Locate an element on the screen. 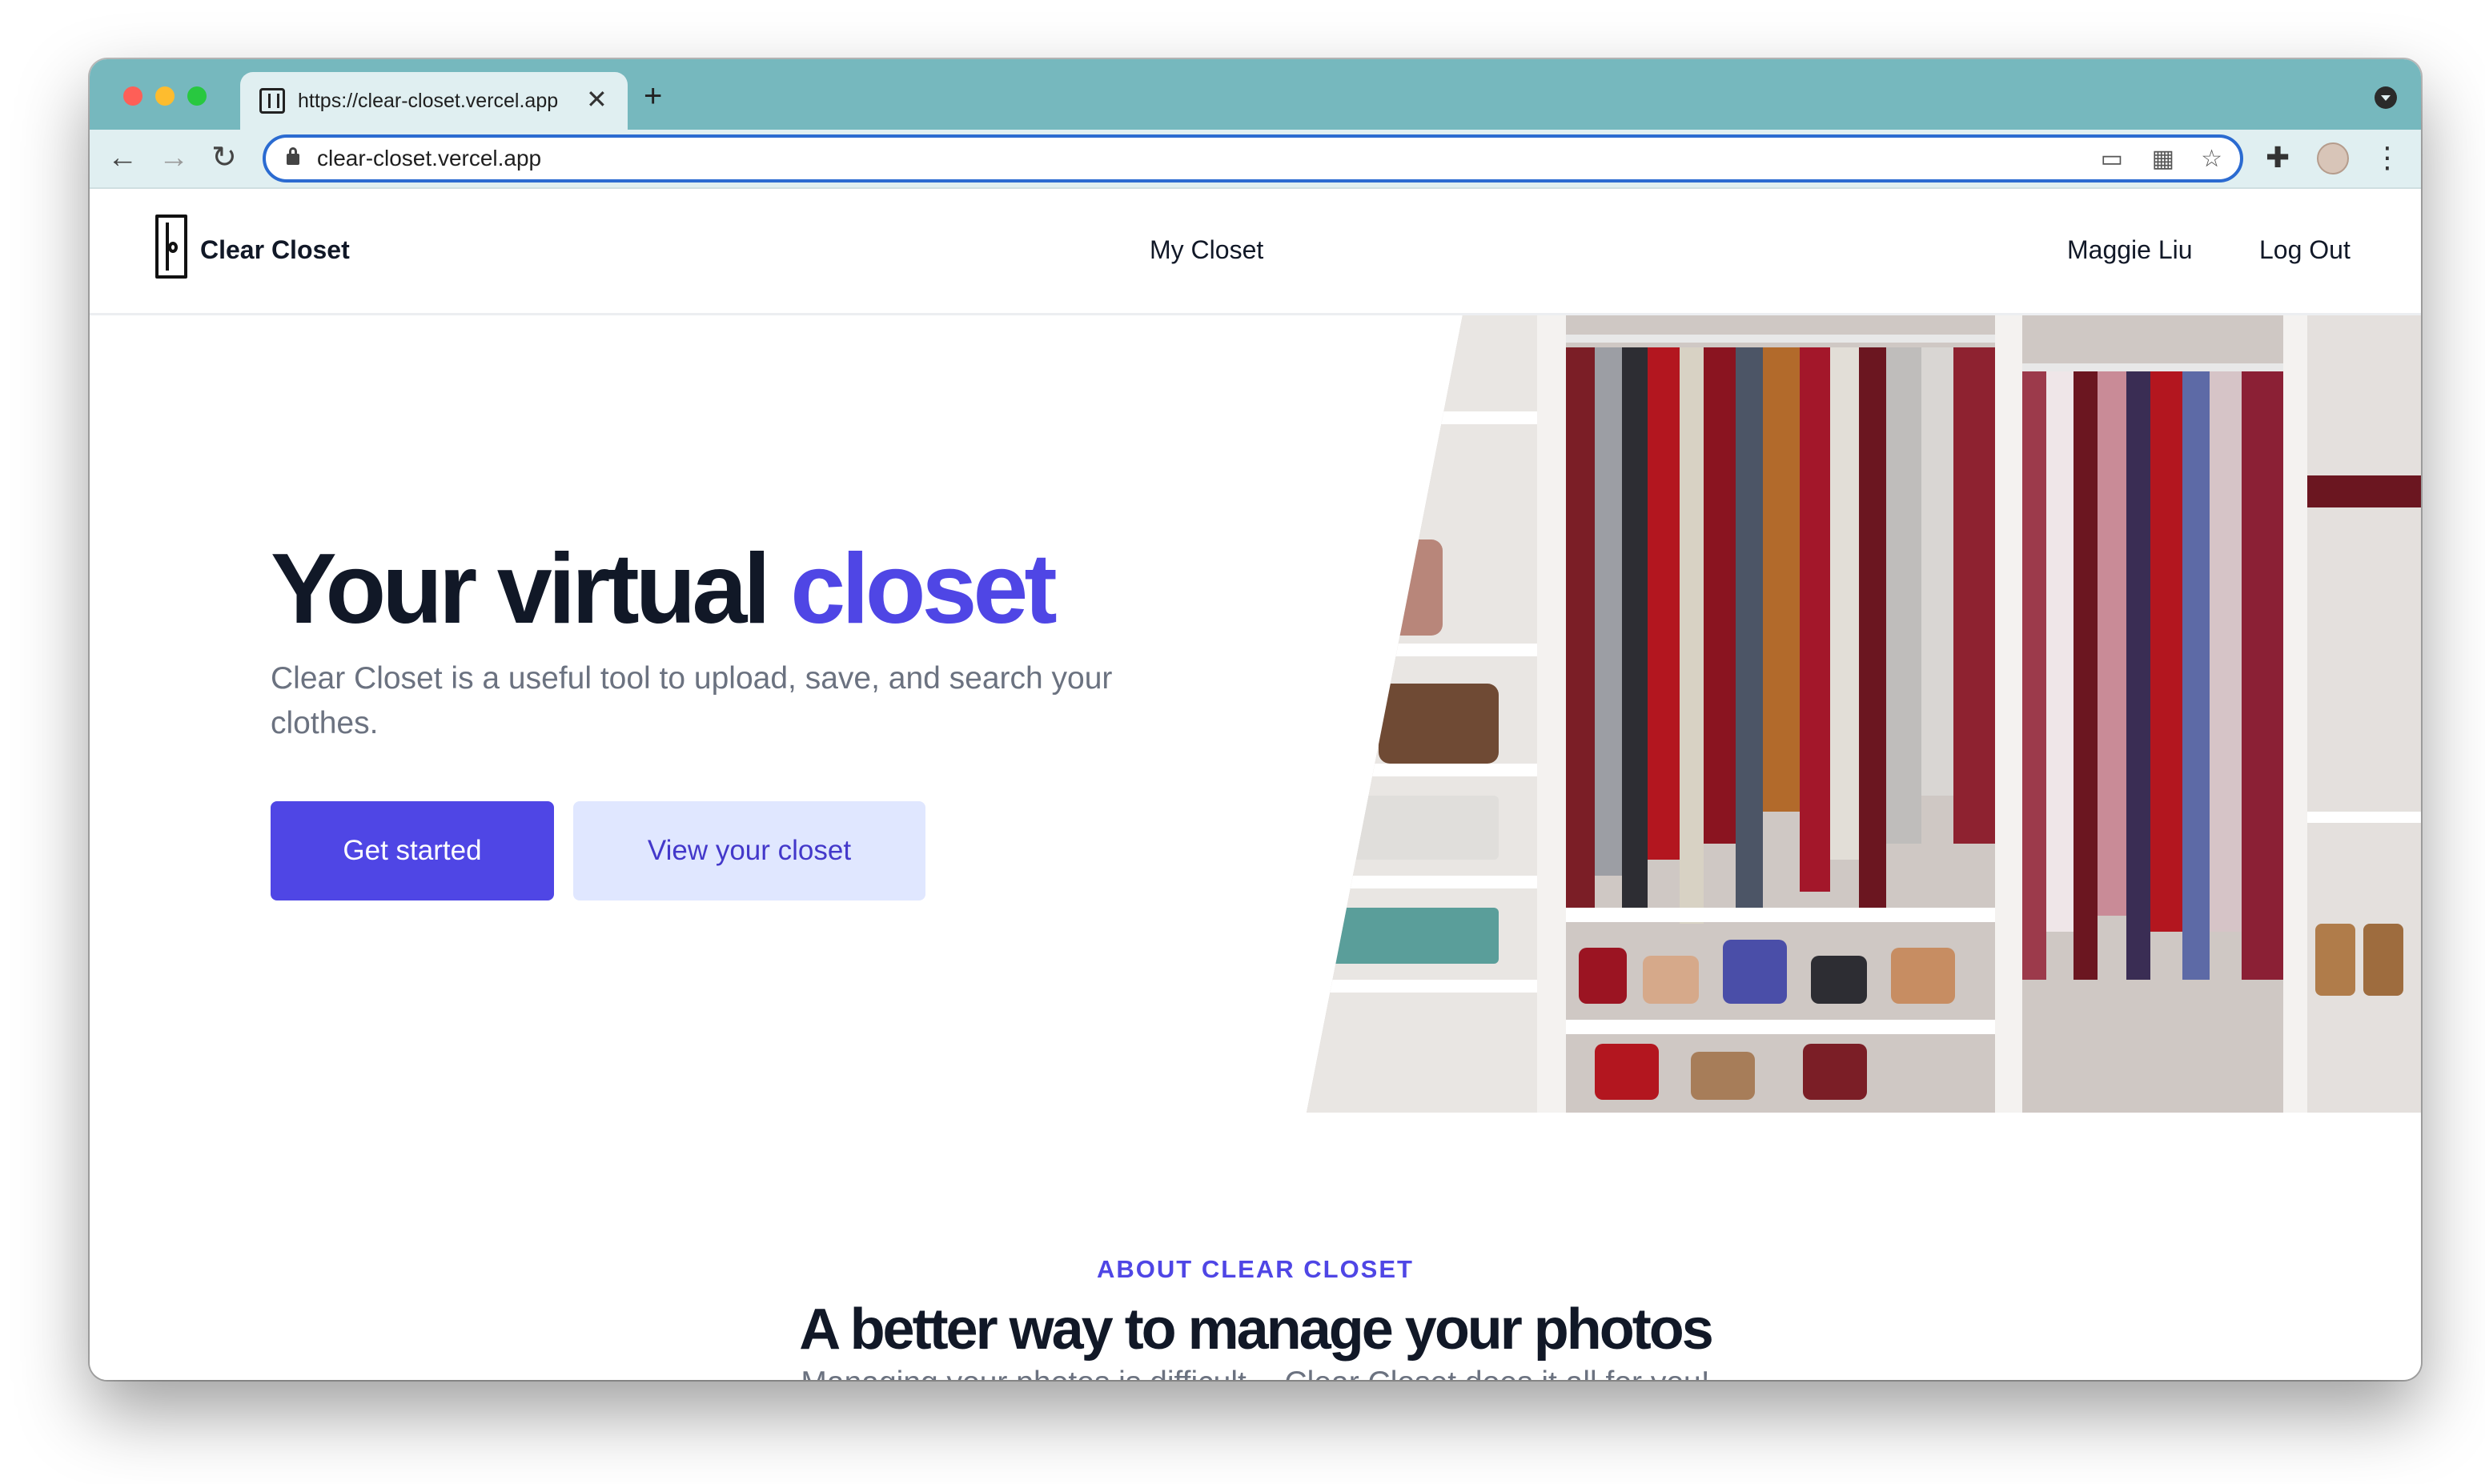  qr-code-icon: ▦ is located at coordinates (2163, 159).